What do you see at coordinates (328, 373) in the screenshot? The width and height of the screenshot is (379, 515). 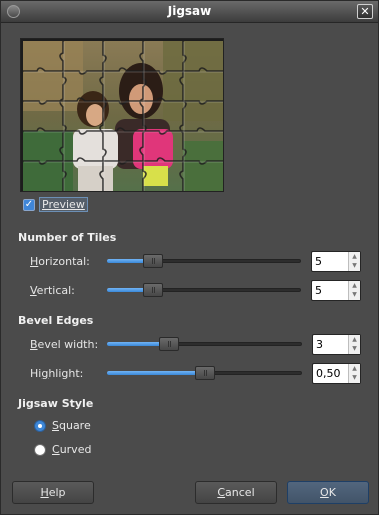 I see `highlight-value: 0,50` at bounding box center [328, 373].